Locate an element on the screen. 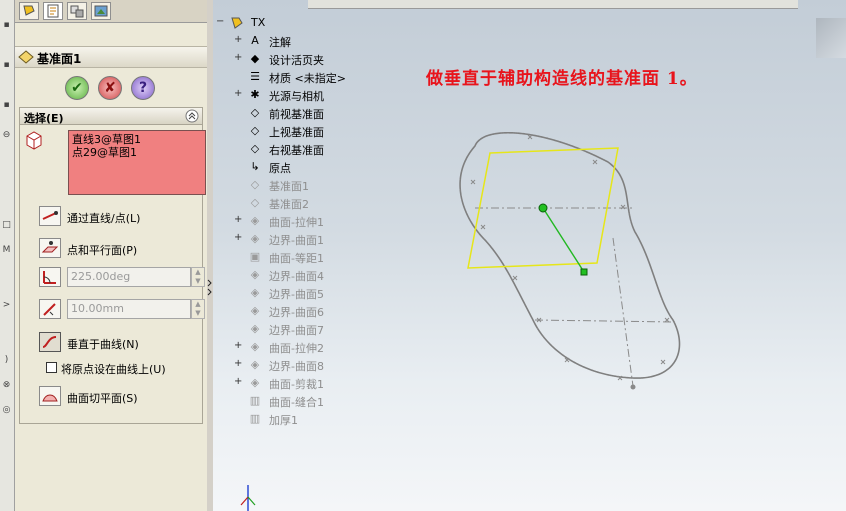  plane-icon is located at coordinates (26, 57).